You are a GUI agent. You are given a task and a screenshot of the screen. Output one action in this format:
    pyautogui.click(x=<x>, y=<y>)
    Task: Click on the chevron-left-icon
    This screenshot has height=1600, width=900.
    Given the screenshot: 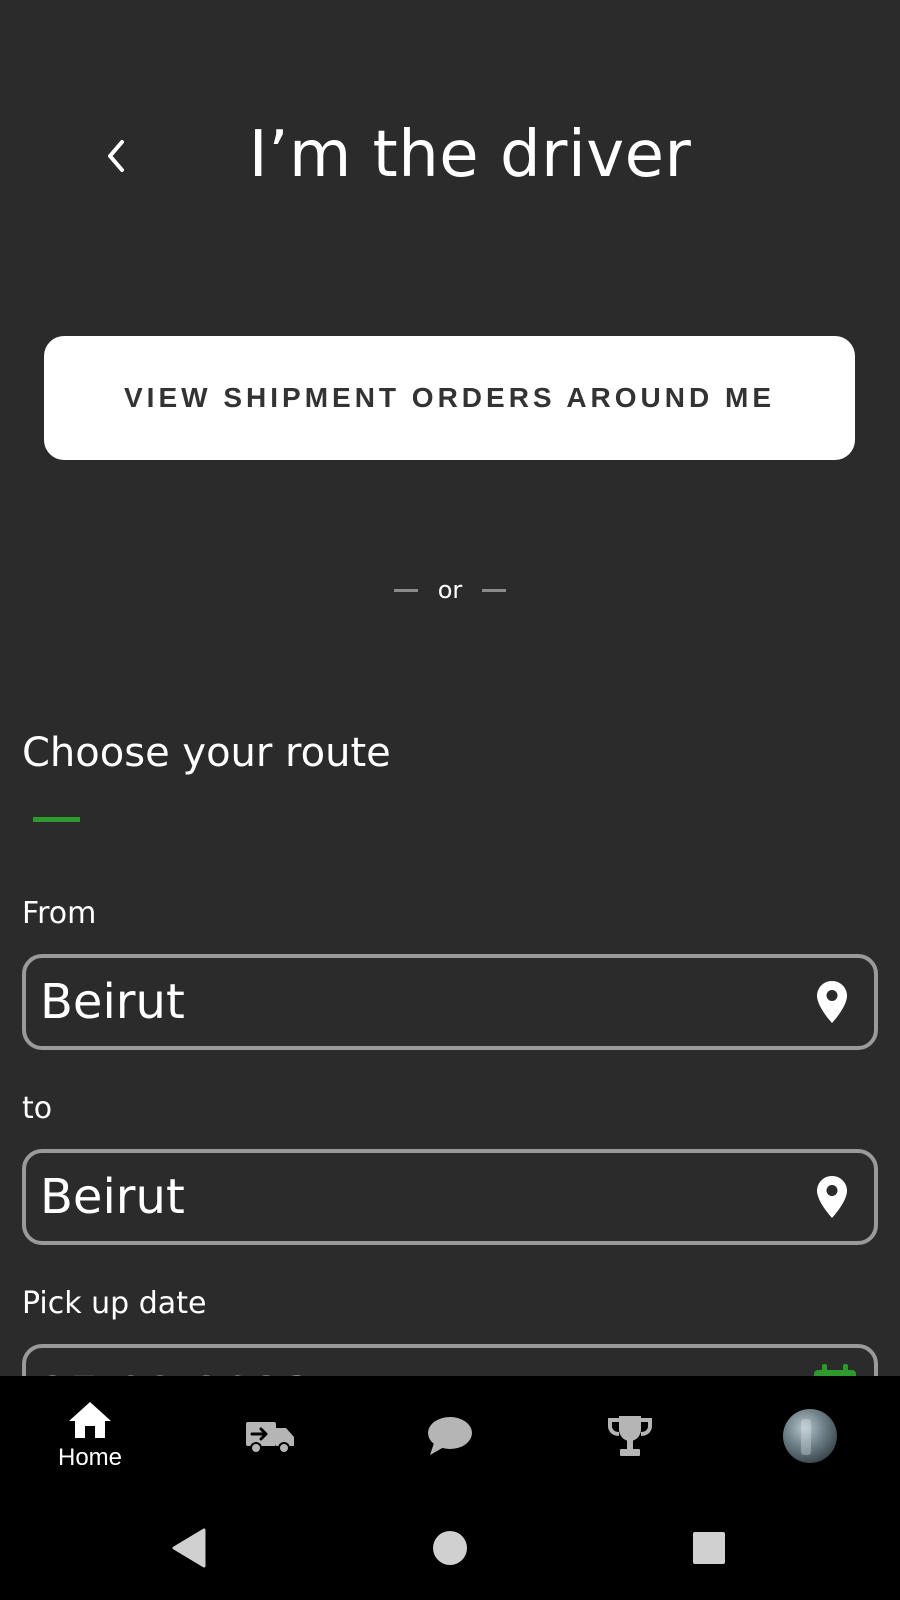 What is the action you would take?
    pyautogui.click(x=116, y=156)
    